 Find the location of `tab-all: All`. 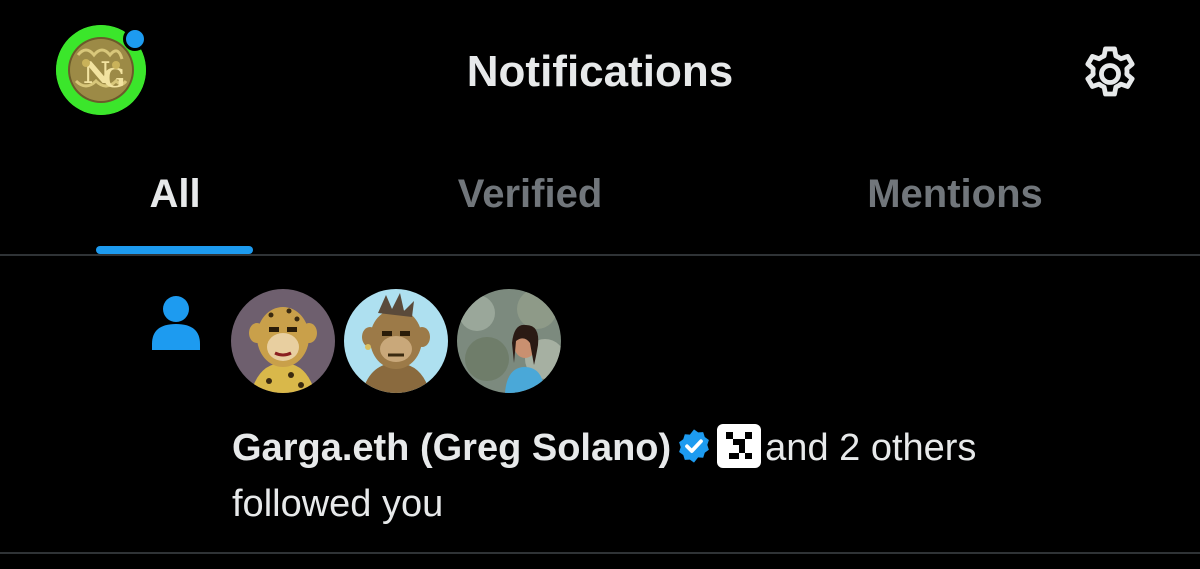

tab-all: All is located at coordinates (175, 200).